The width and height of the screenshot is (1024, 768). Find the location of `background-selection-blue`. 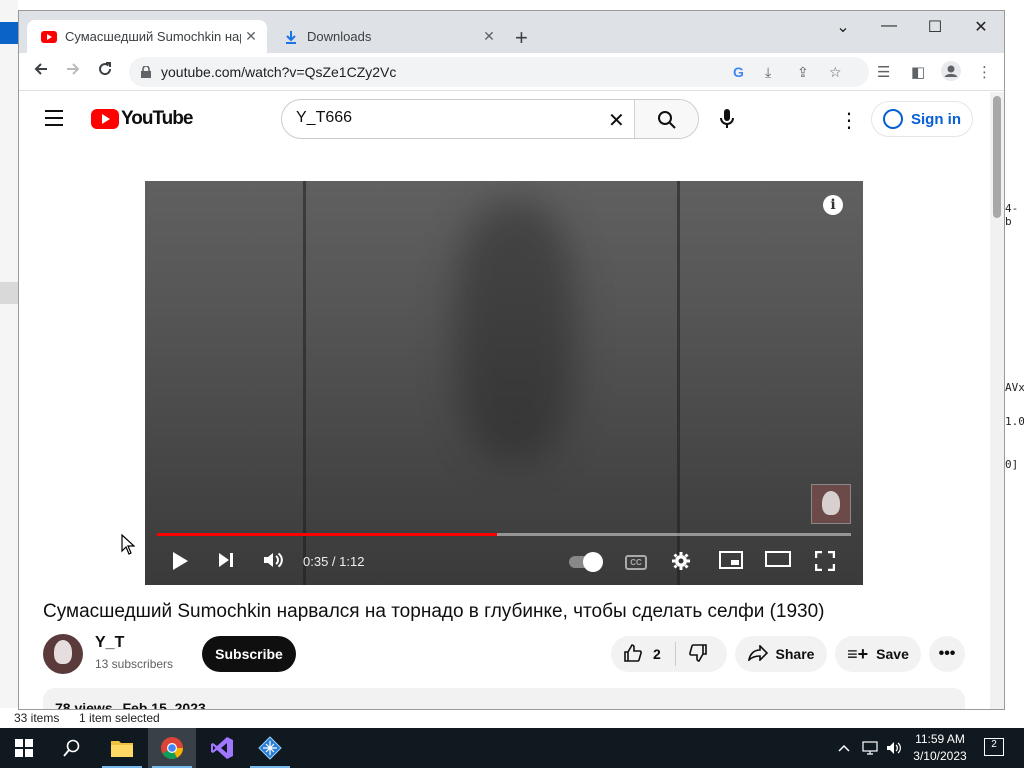

background-selection-blue is located at coordinates (9, 33).